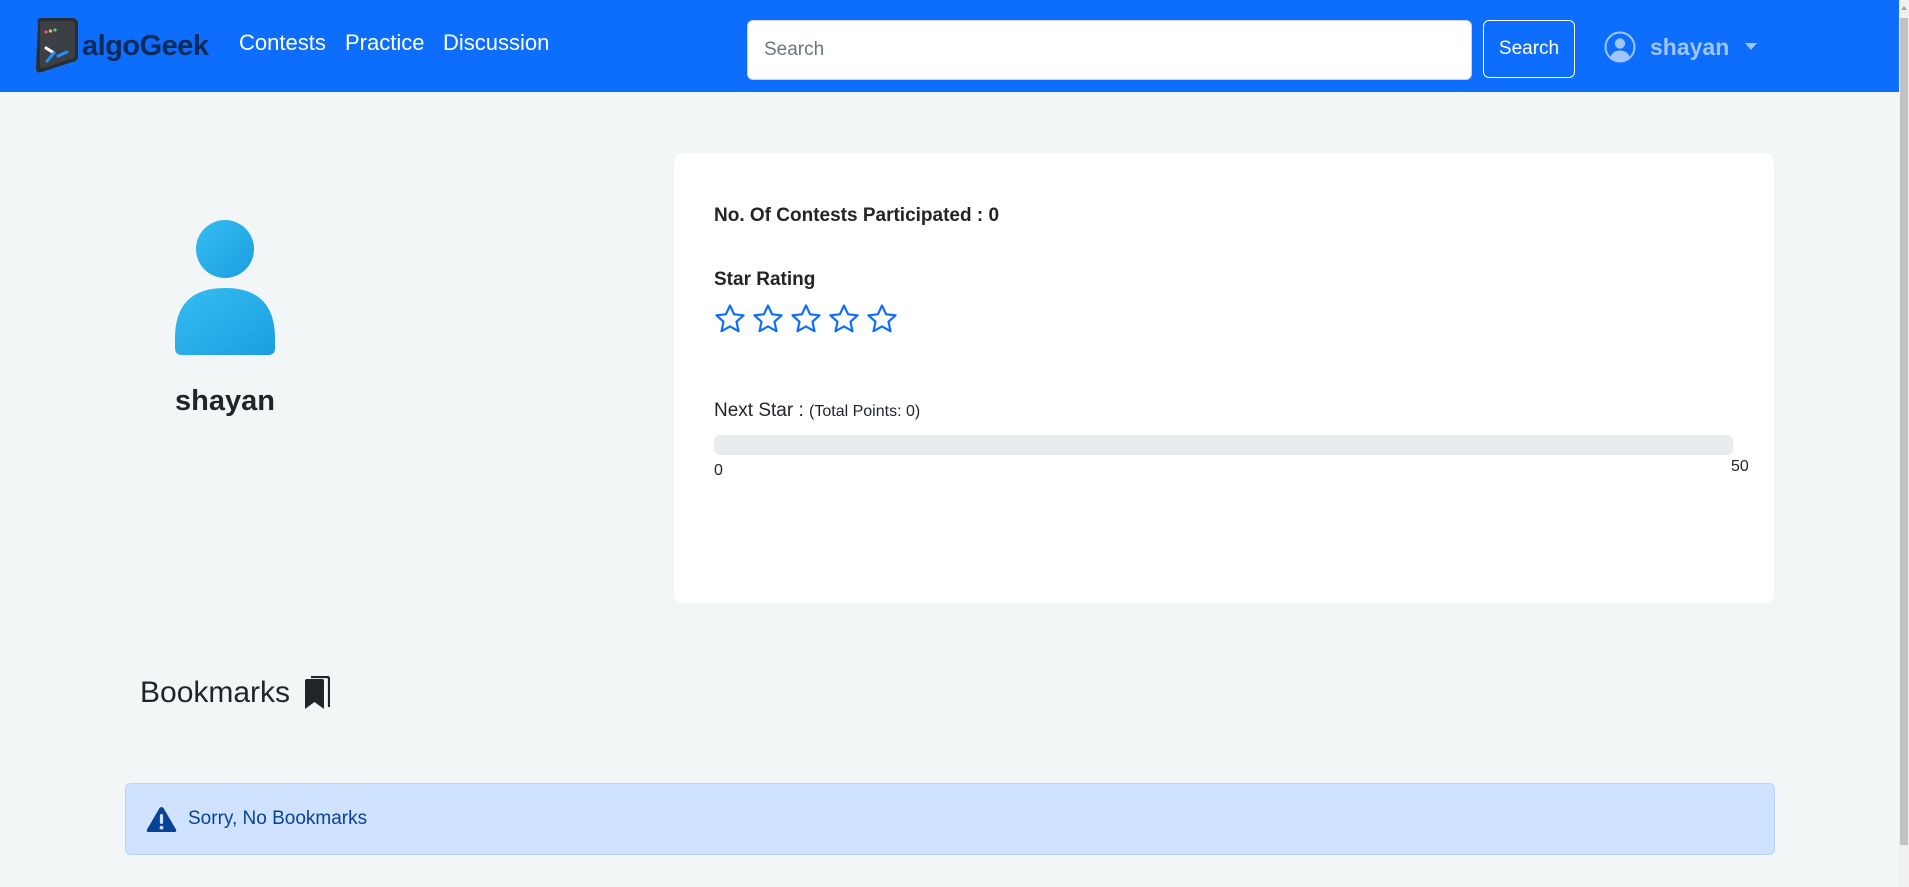 This screenshot has height=887, width=1909. I want to click on progress-min-label: 0, so click(718, 470).